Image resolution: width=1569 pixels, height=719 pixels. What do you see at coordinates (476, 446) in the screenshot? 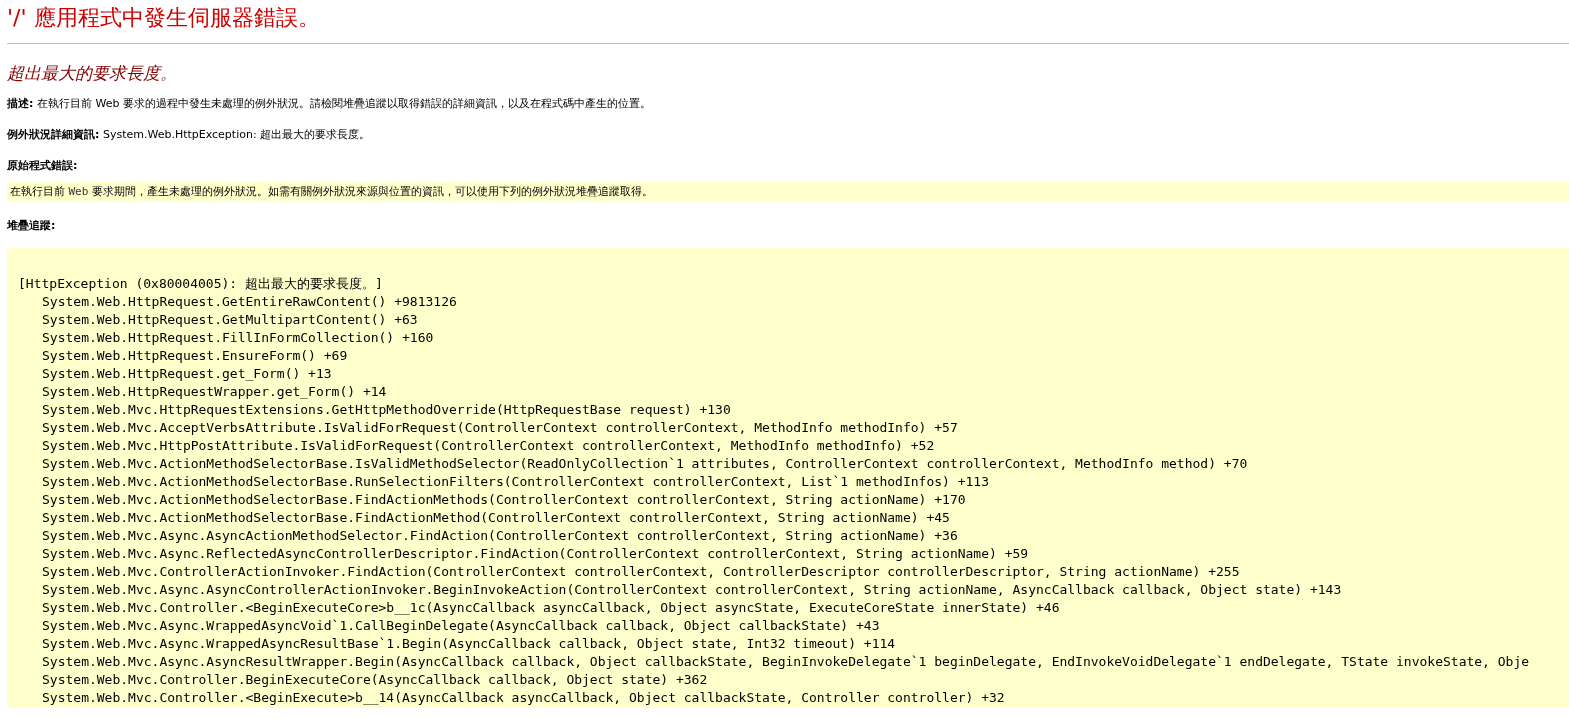
I see `stack-frame: System.Web.Mvc.HttpPostAttribute.IsValidForRequest(ControllerContext controllerContext, MethodInfo methodInfo) +52` at bounding box center [476, 446].